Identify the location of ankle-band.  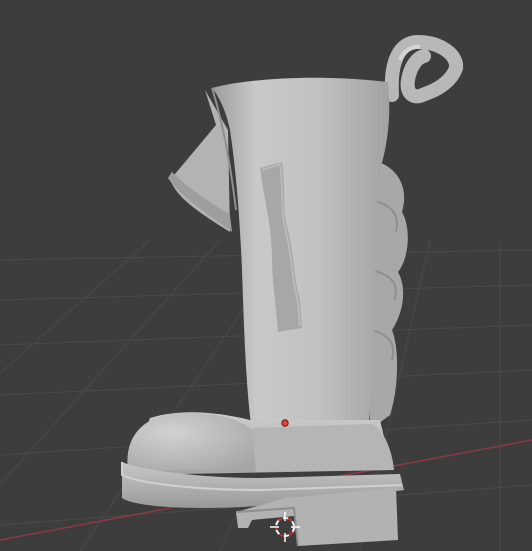
(323, 448).